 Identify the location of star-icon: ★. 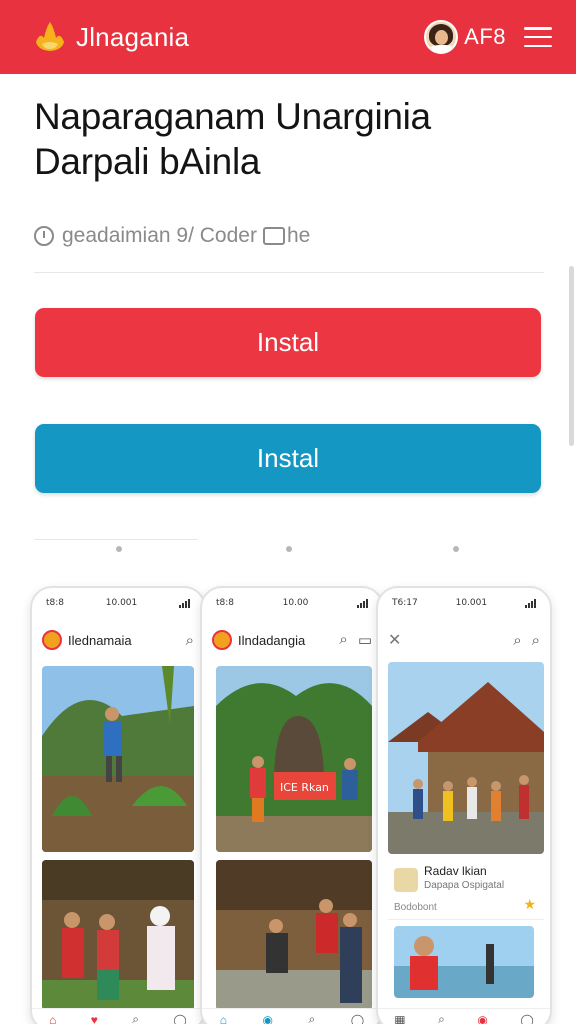
(529, 904).